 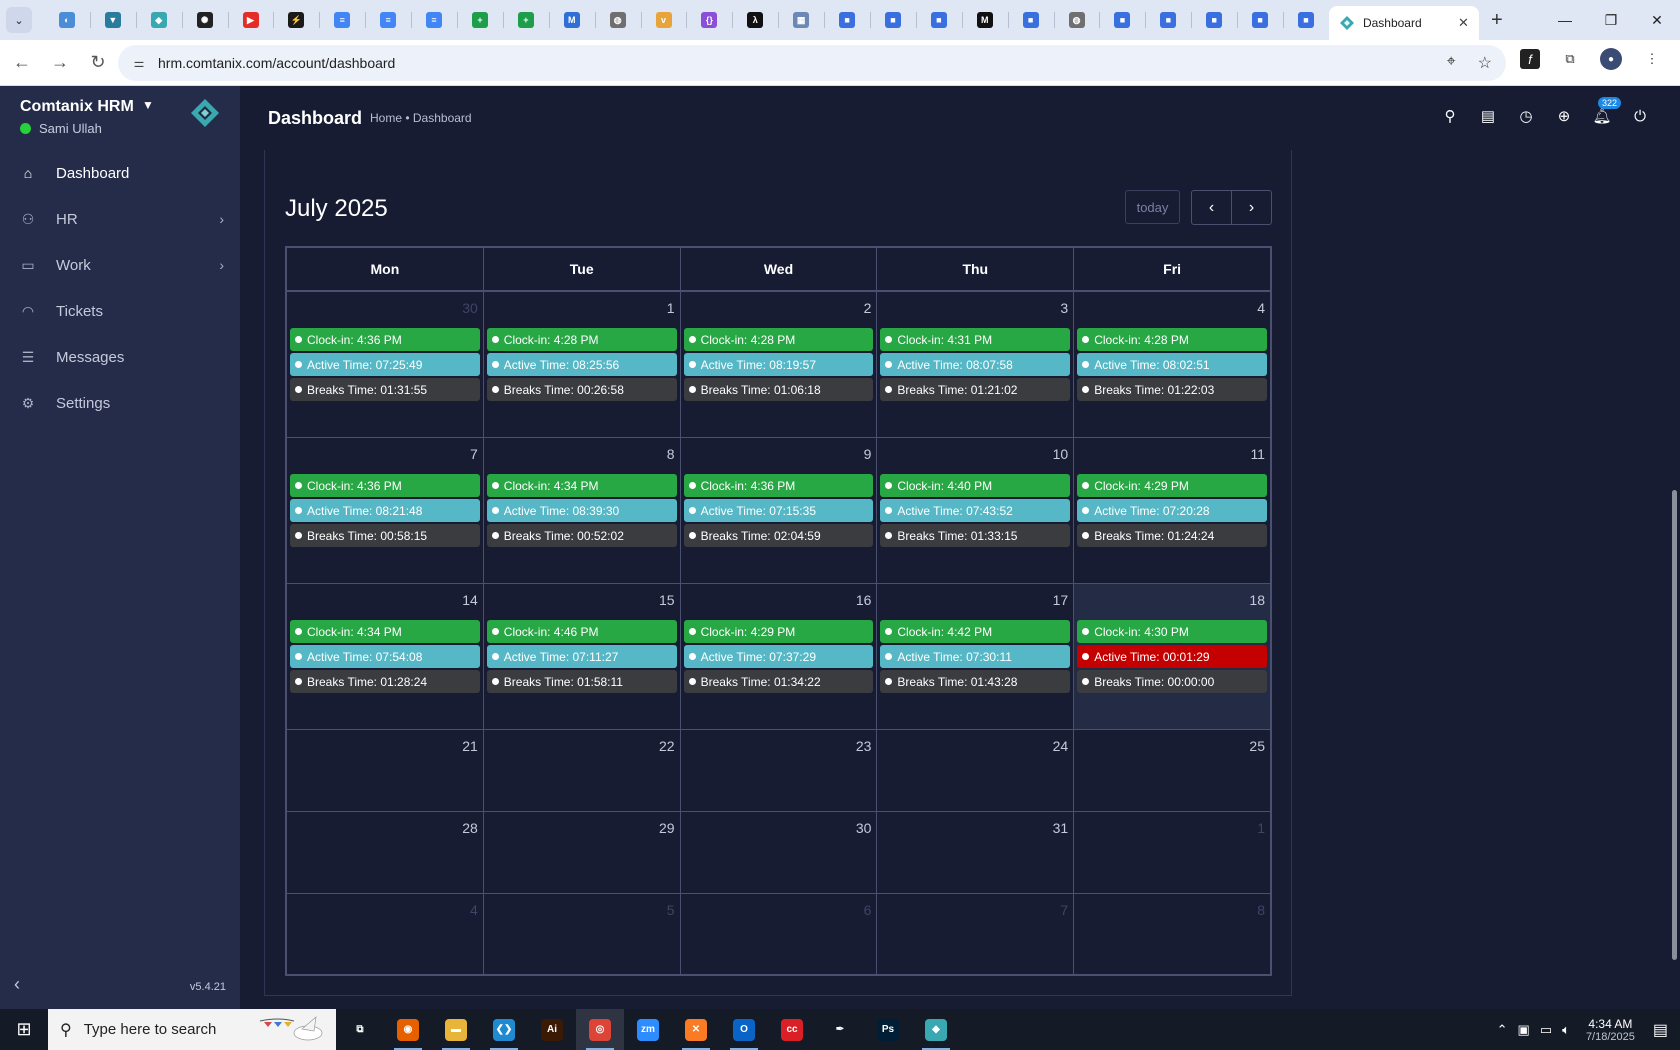 I want to click on next-month-chevron-icon: ›, so click(x=1251, y=207).